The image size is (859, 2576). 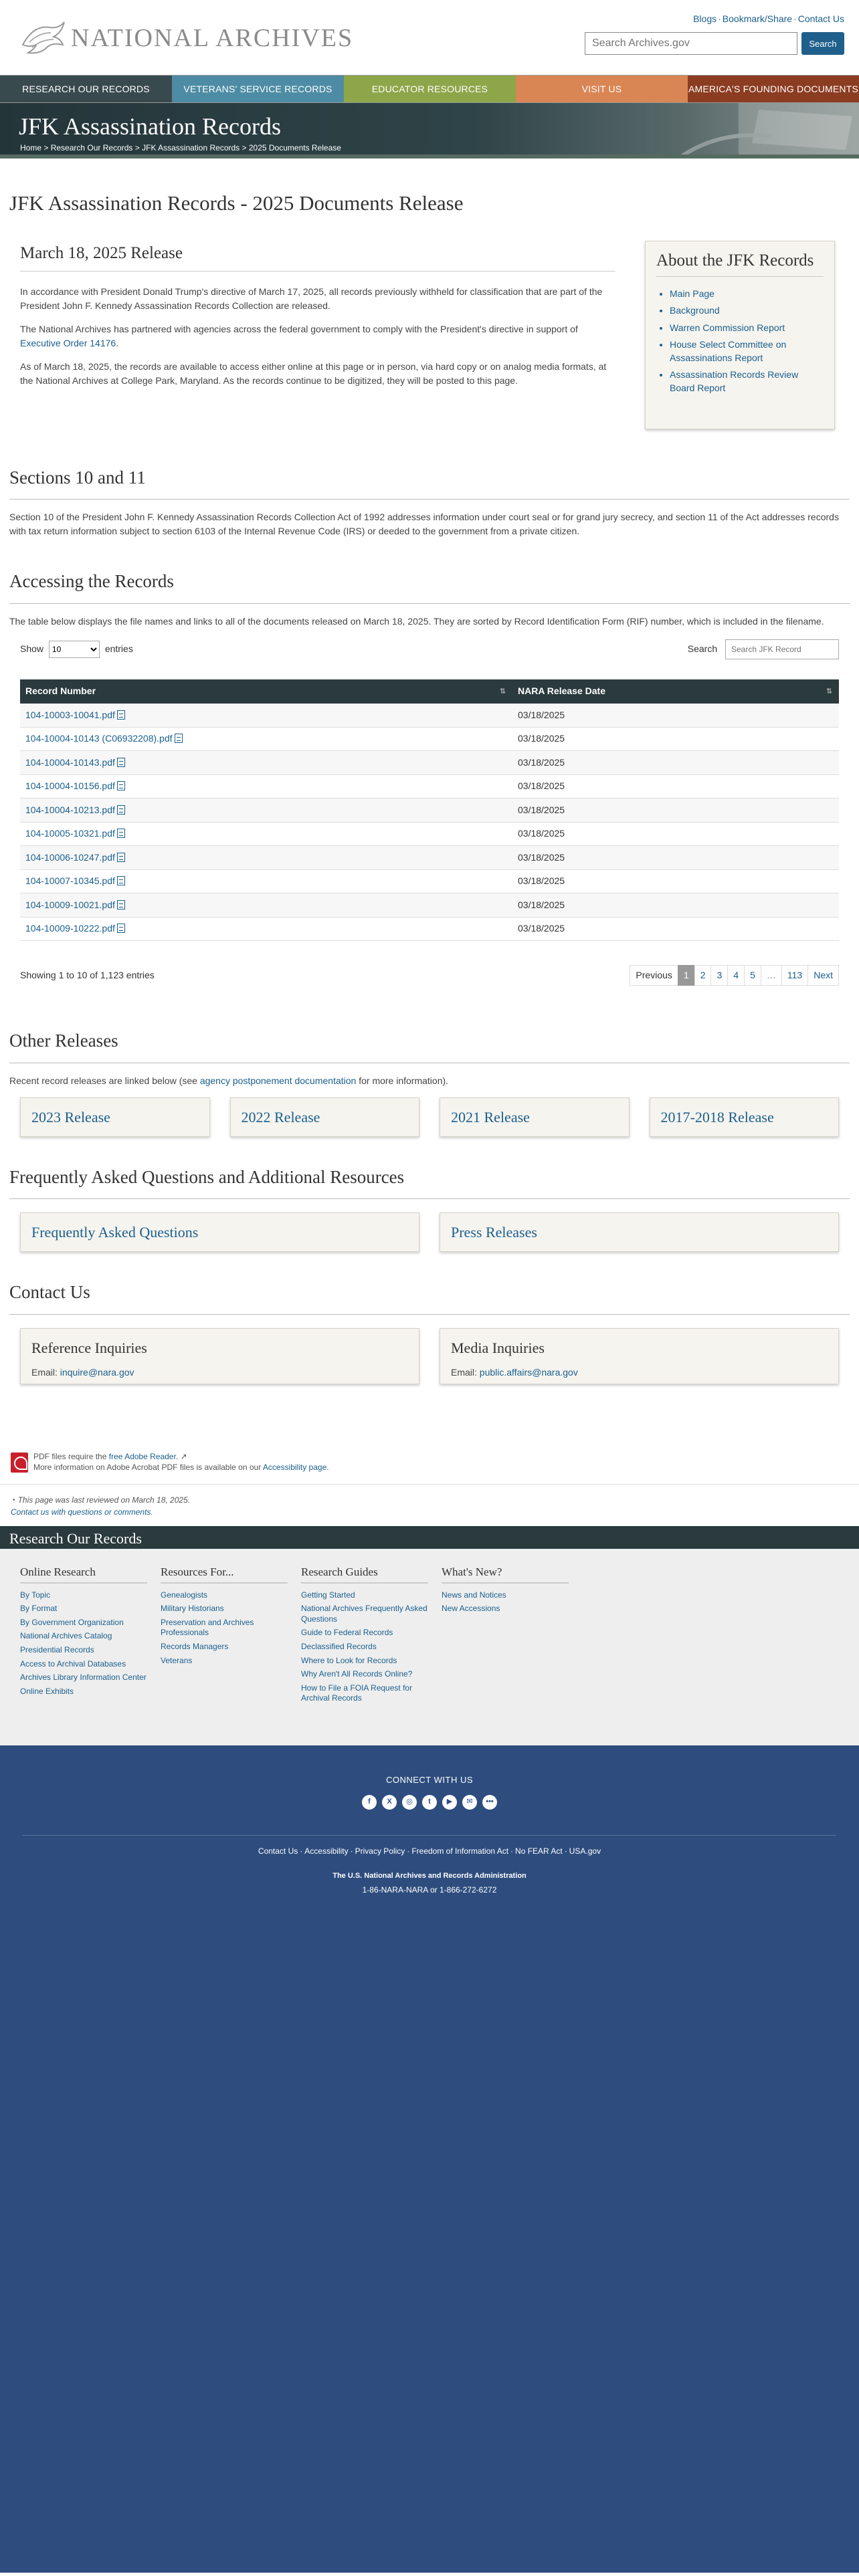 What do you see at coordinates (736, 976) in the screenshot?
I see `page-4: 4` at bounding box center [736, 976].